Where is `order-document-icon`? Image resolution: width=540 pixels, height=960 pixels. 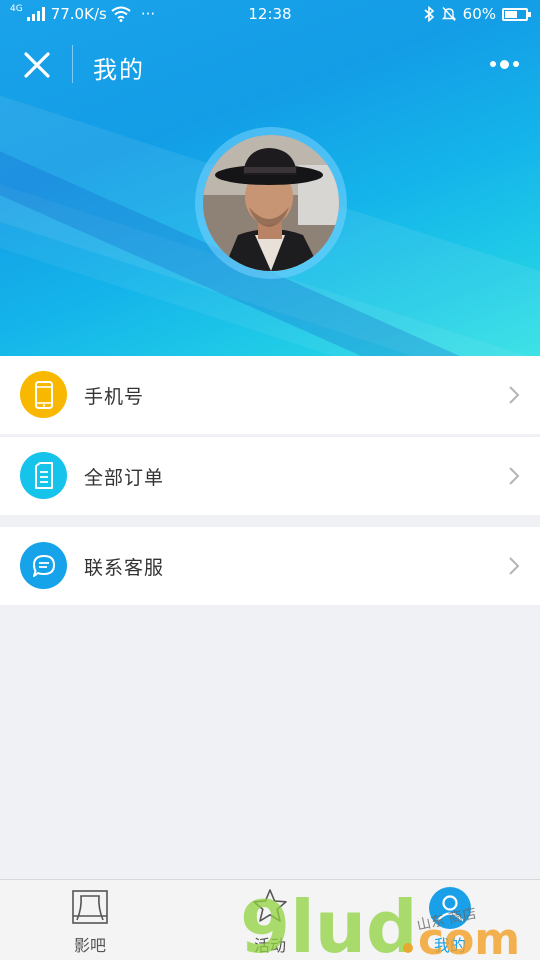 order-document-icon is located at coordinates (43, 475).